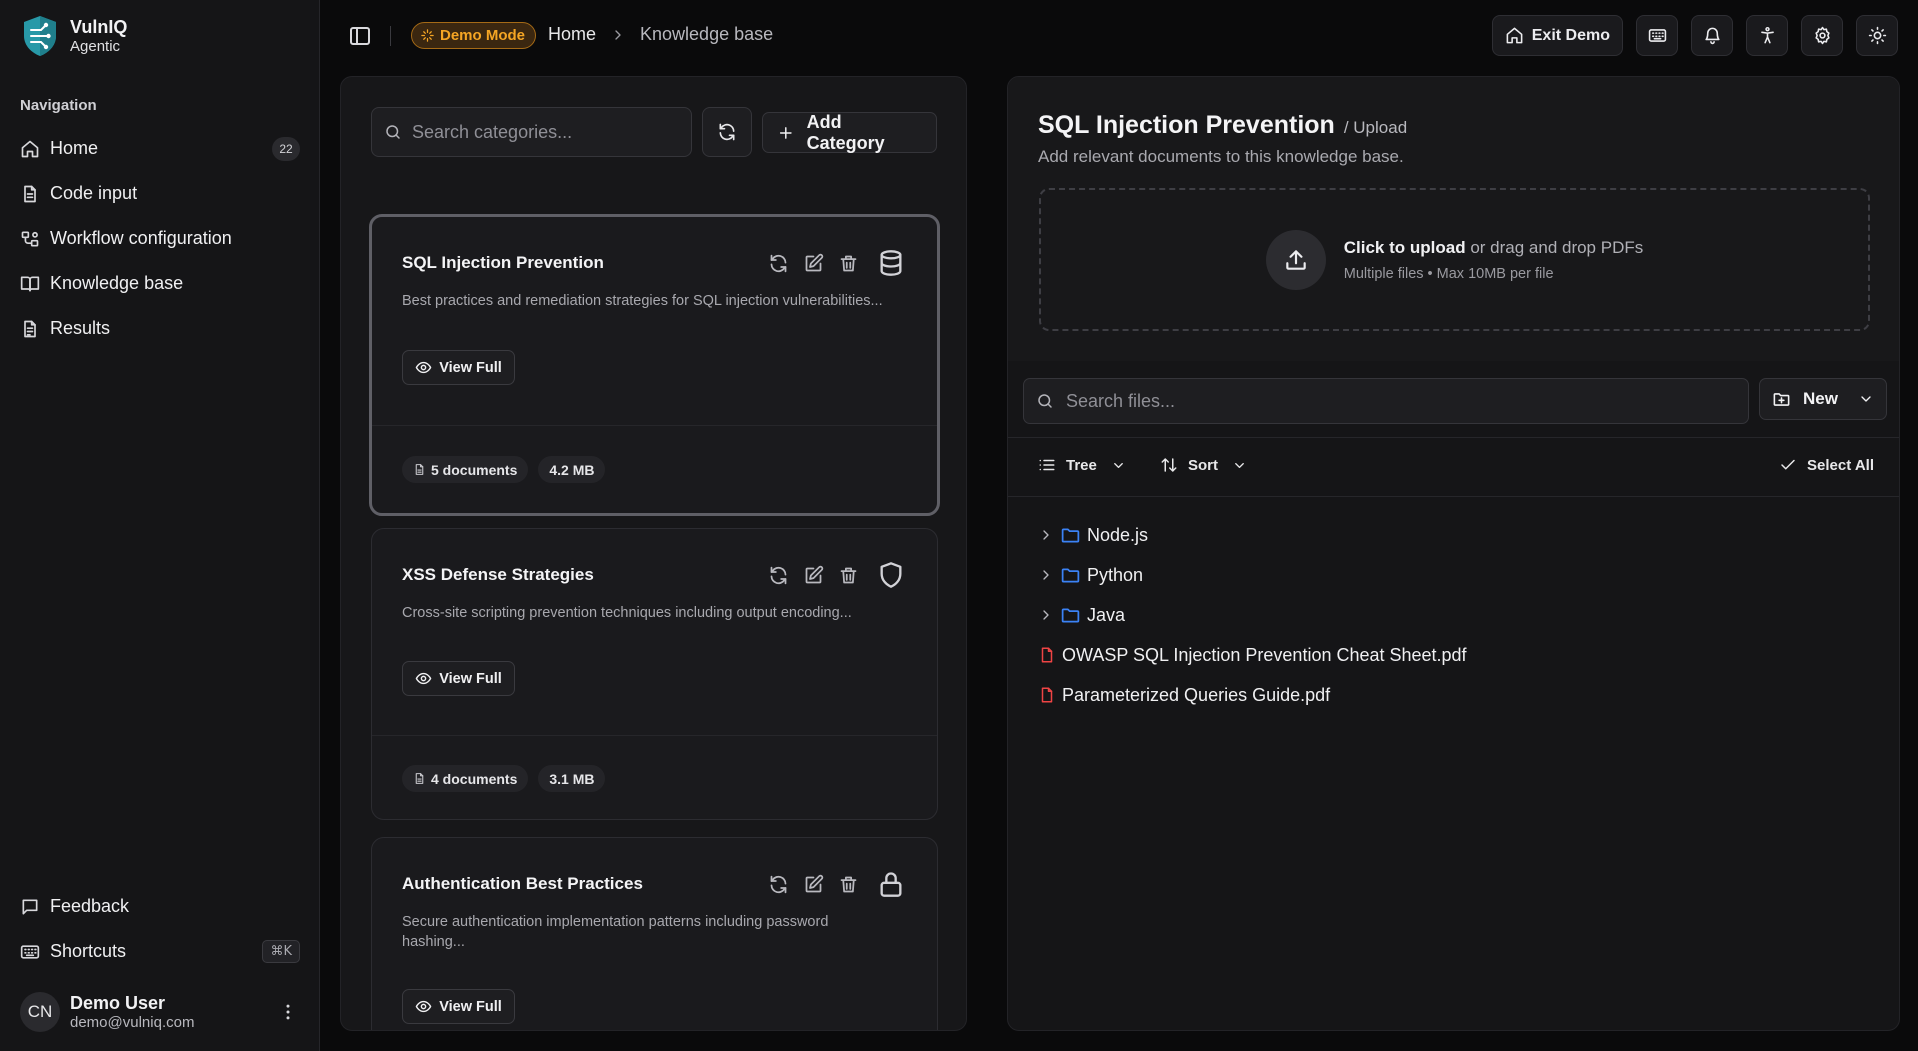  I want to click on upload-hint: Multiple files • Max 10MB per file, so click(1448, 273).